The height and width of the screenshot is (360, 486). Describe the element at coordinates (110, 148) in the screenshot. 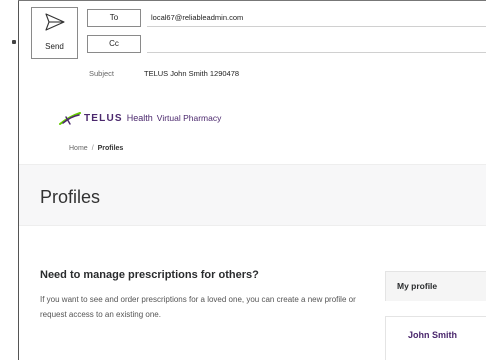

I see `breadcrumb-current: Profiles` at that location.